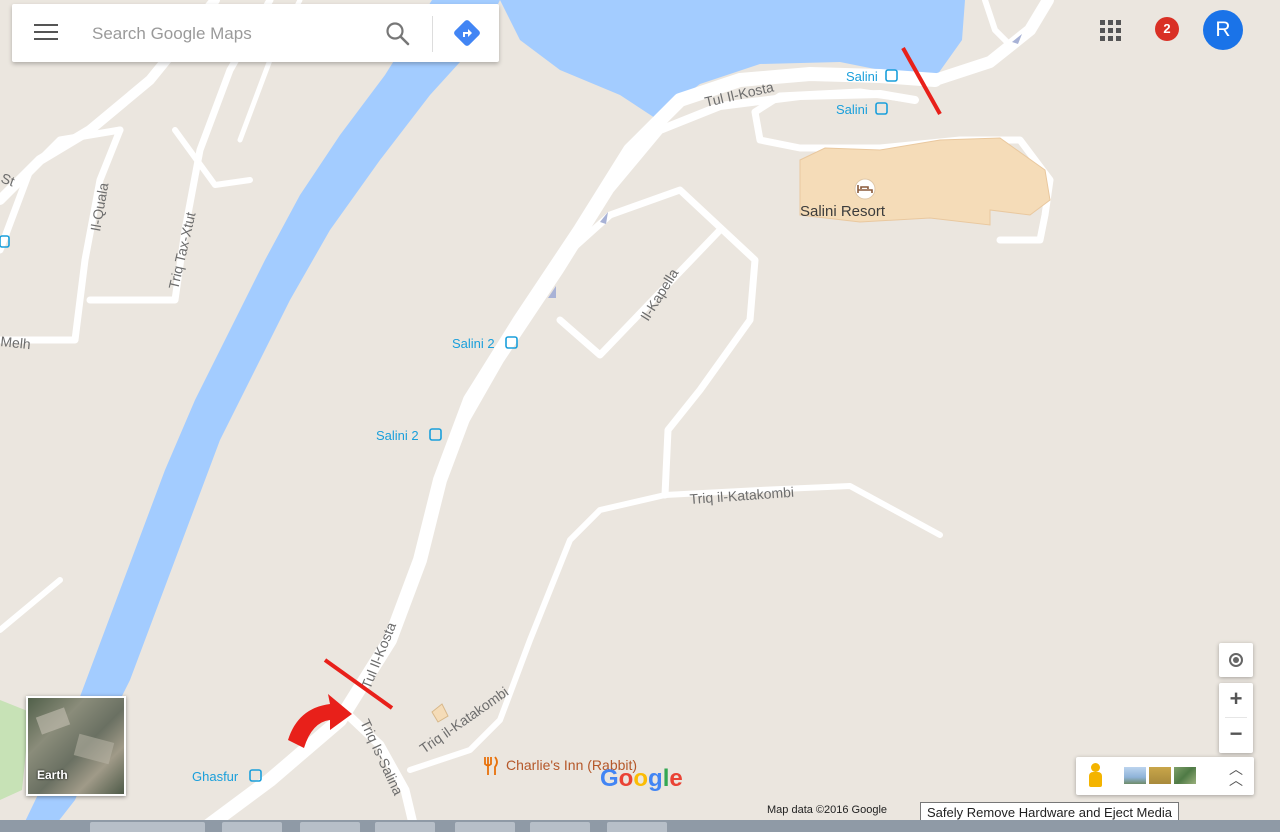 The width and height of the screenshot is (1280, 832). What do you see at coordinates (1236, 700) in the screenshot?
I see `zoom-in-button: +` at bounding box center [1236, 700].